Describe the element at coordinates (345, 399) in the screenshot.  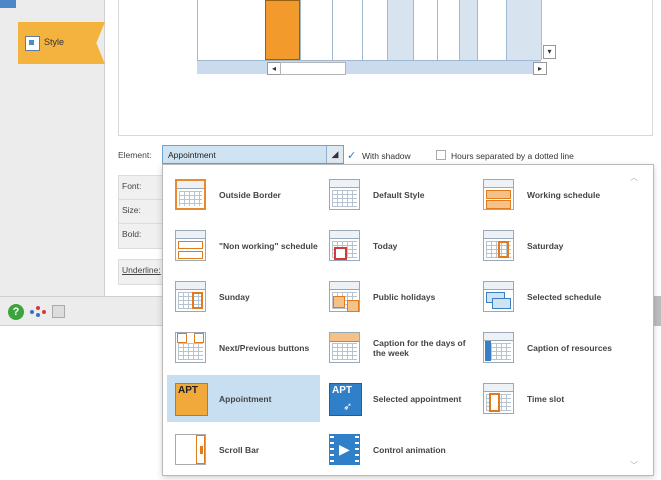
I see `selected-appointment-icon: APT ➶` at that location.